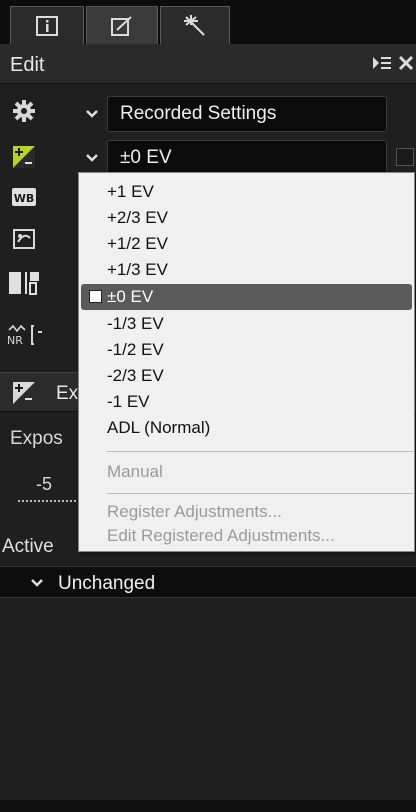 The height and width of the screenshot is (812, 416). I want to click on tab-auto-retouch, so click(195, 25).